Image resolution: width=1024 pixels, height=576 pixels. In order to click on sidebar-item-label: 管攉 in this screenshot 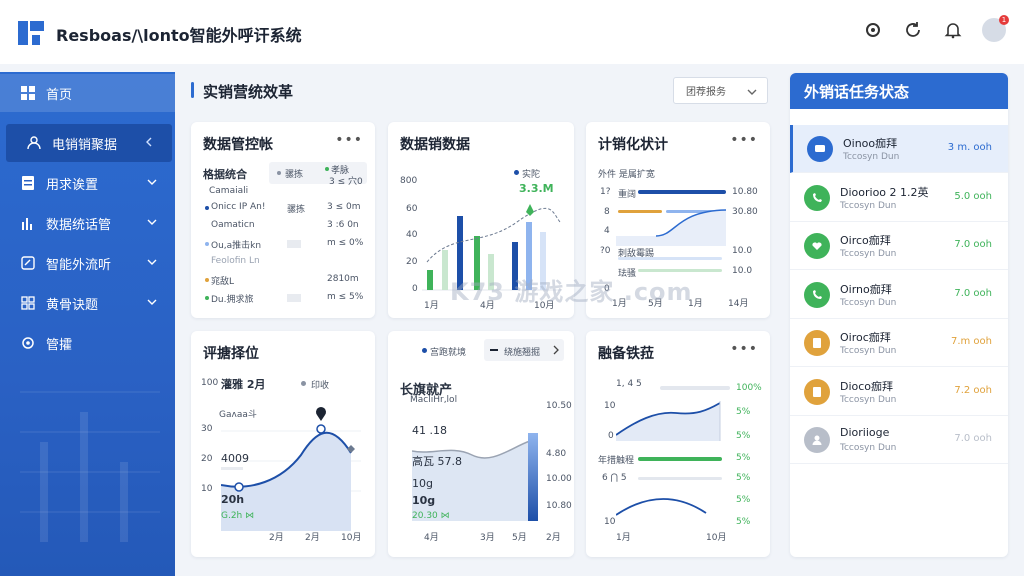, I will do `click(59, 345)`.